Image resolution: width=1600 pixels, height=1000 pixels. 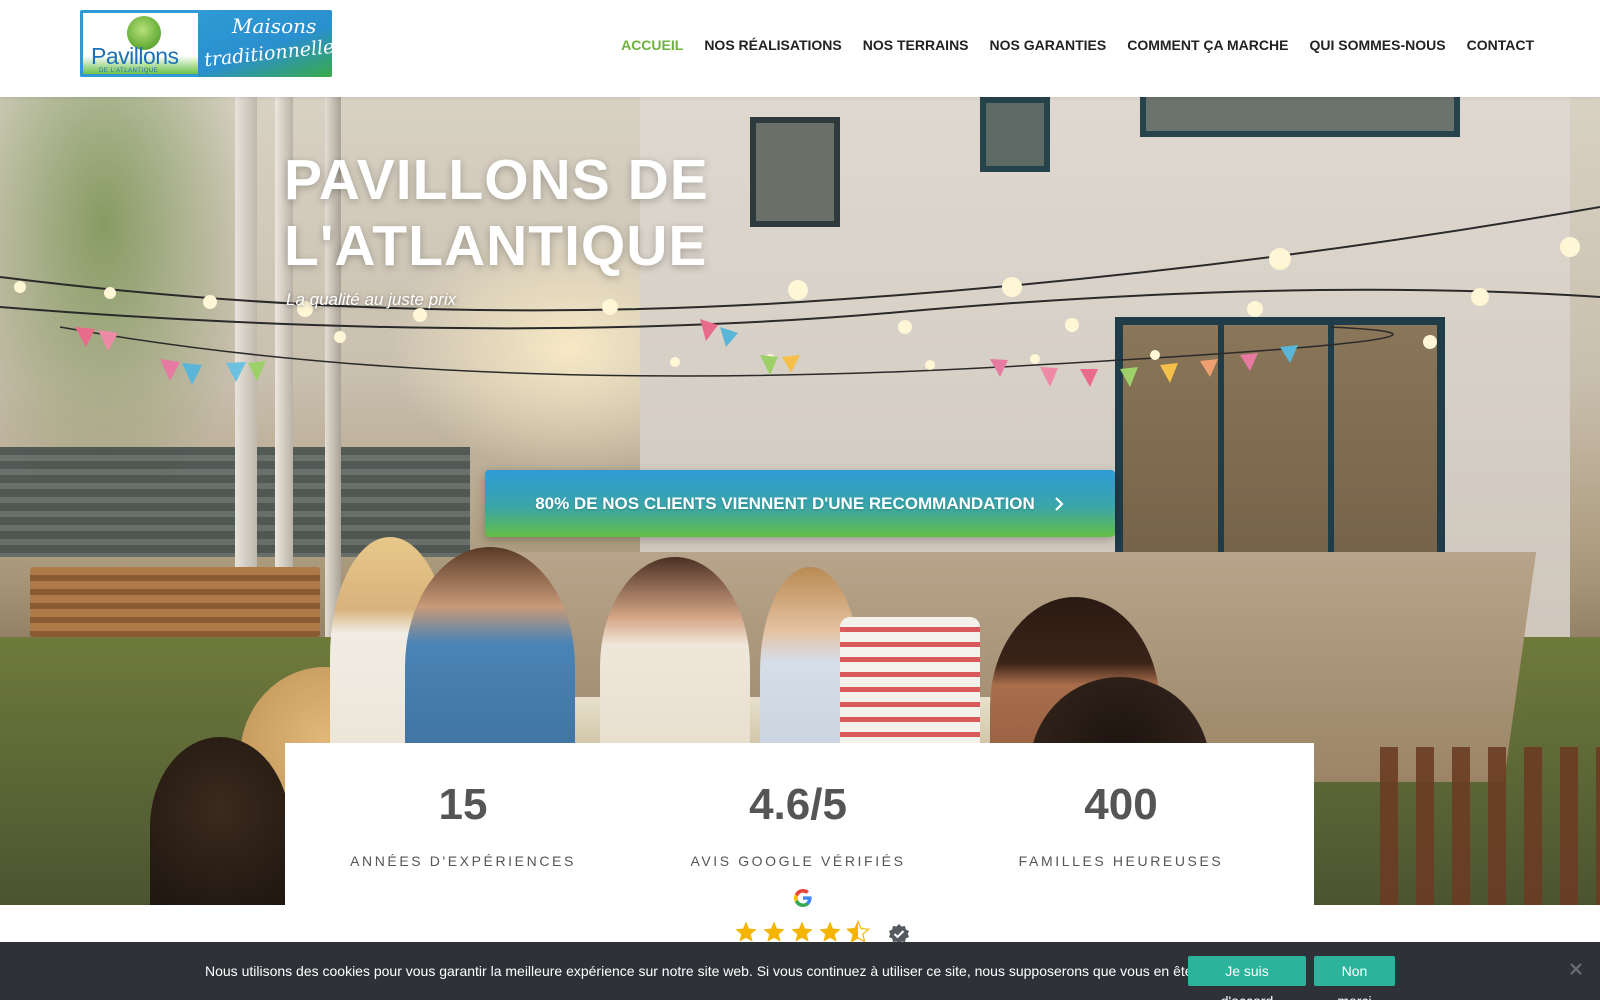 What do you see at coordinates (1121, 861) in the screenshot?
I see `stat-label: FAMILLES HEUREUSES` at bounding box center [1121, 861].